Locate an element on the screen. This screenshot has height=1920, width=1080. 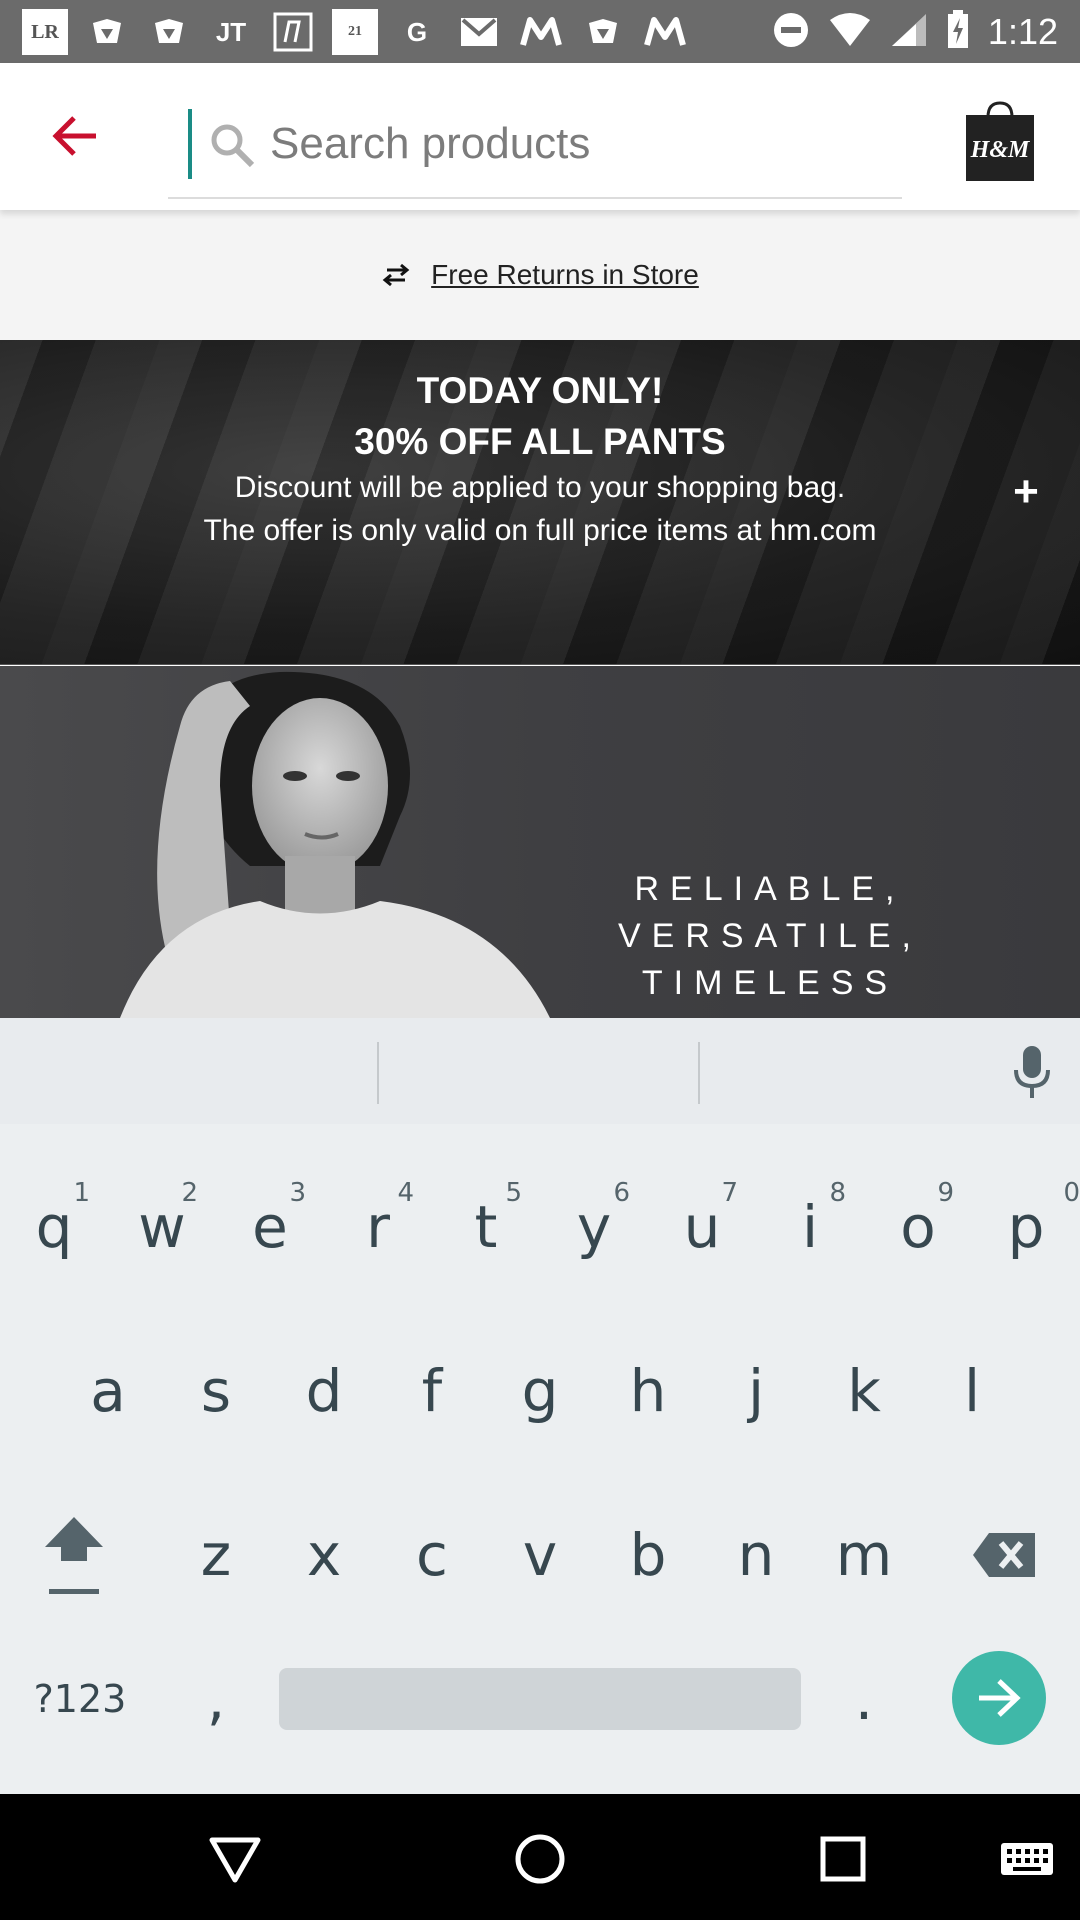
key-w: w2 is located at coordinates (162, 1227).